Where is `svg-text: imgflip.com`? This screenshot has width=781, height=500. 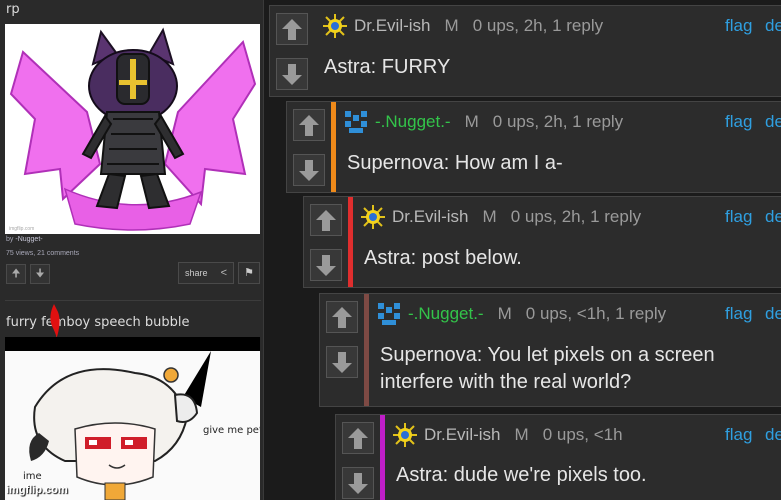 svg-text: imgflip.com is located at coordinates (21, 229).